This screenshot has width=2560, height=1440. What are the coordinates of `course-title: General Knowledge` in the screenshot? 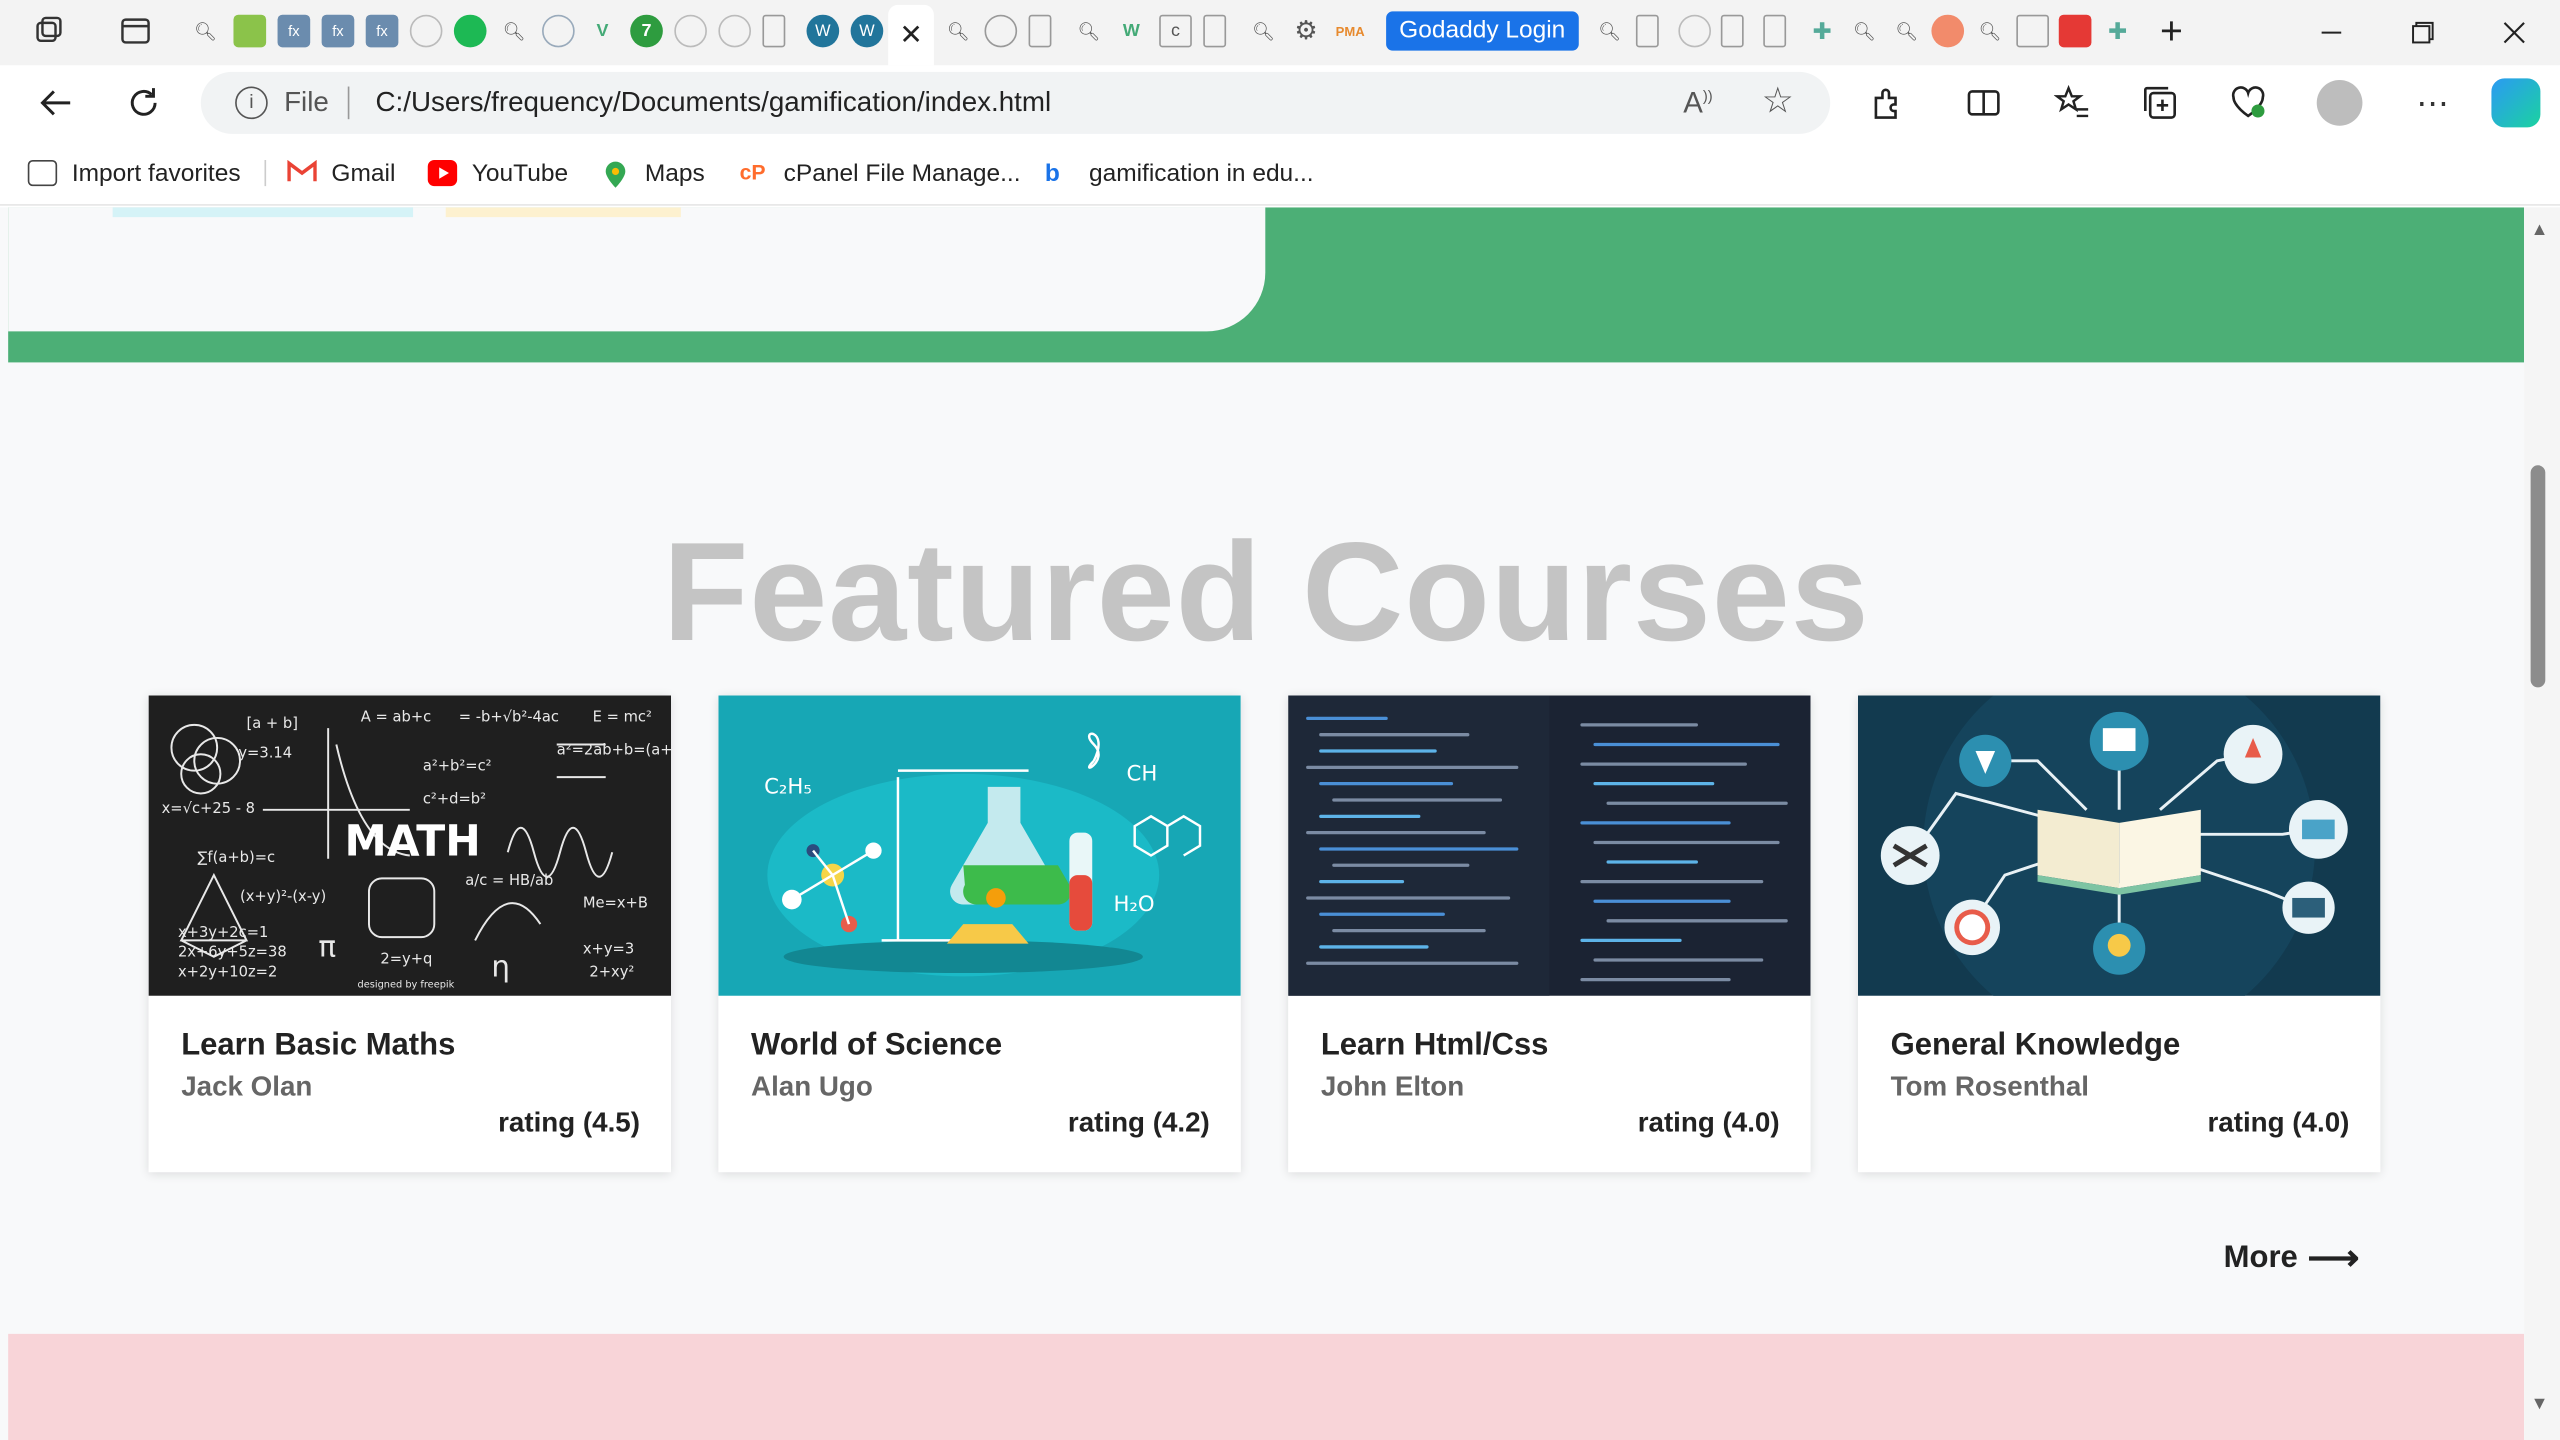 It's located at (2036, 1047).